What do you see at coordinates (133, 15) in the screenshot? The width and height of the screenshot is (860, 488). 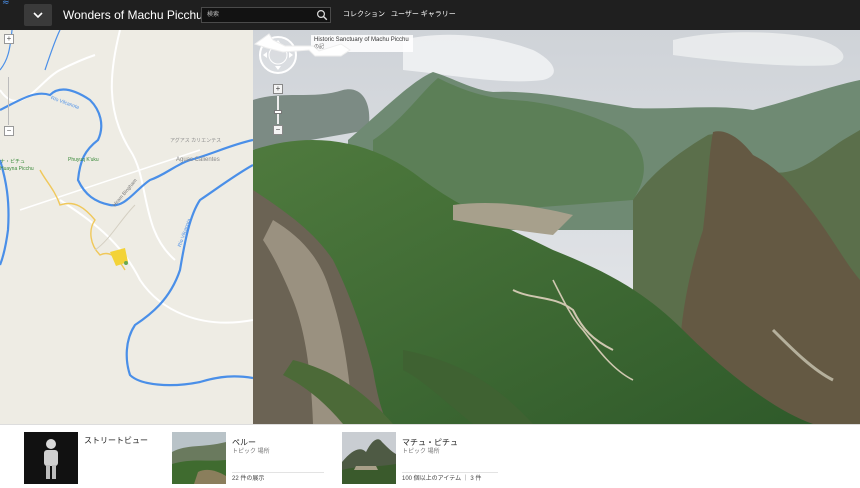 I see `page-title: Wonders of Machu Picchu` at bounding box center [133, 15].